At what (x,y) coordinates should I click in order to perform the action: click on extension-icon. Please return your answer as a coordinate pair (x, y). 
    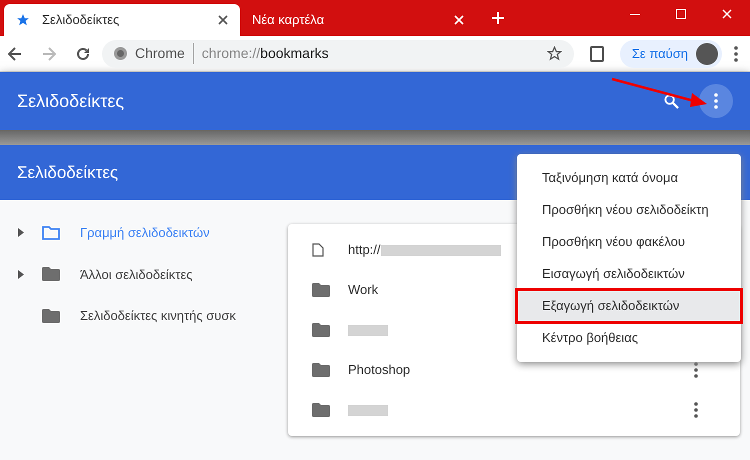
    Looking at the image, I should click on (597, 54).